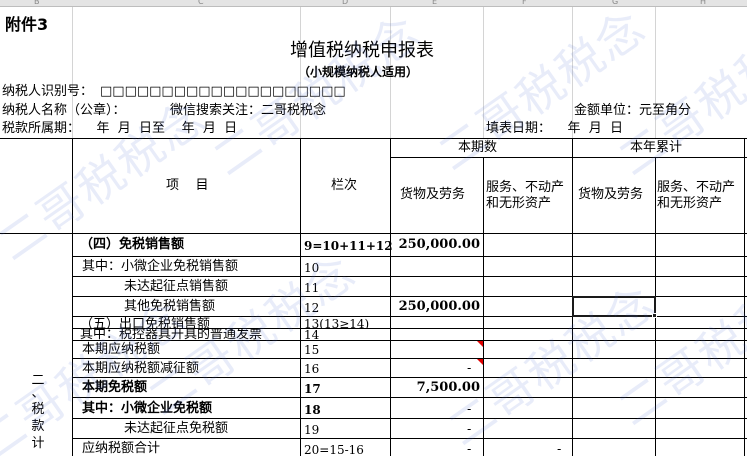 The image size is (747, 474). I want to click on services-realestate-header2-line1: 服务、不动产, so click(696, 187).